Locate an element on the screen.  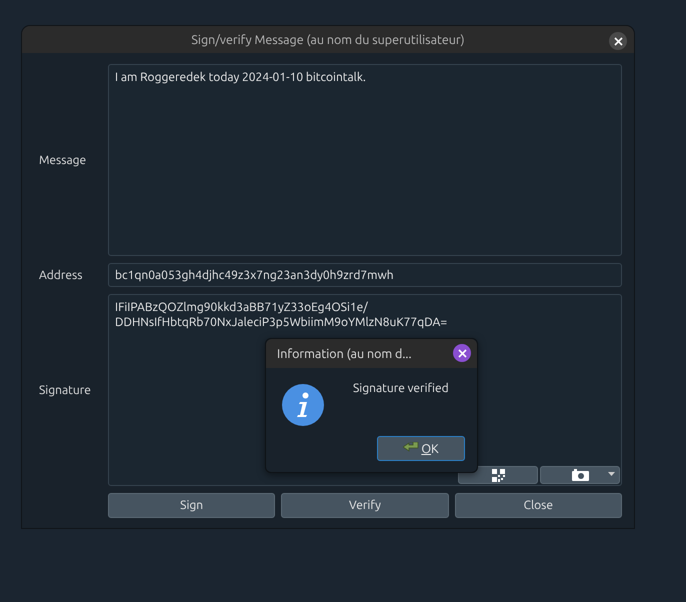
address-field: bc1qn0a053gh4djhc49z3x7ng23an3dy0h9zrd7mwh is located at coordinates (365, 275).